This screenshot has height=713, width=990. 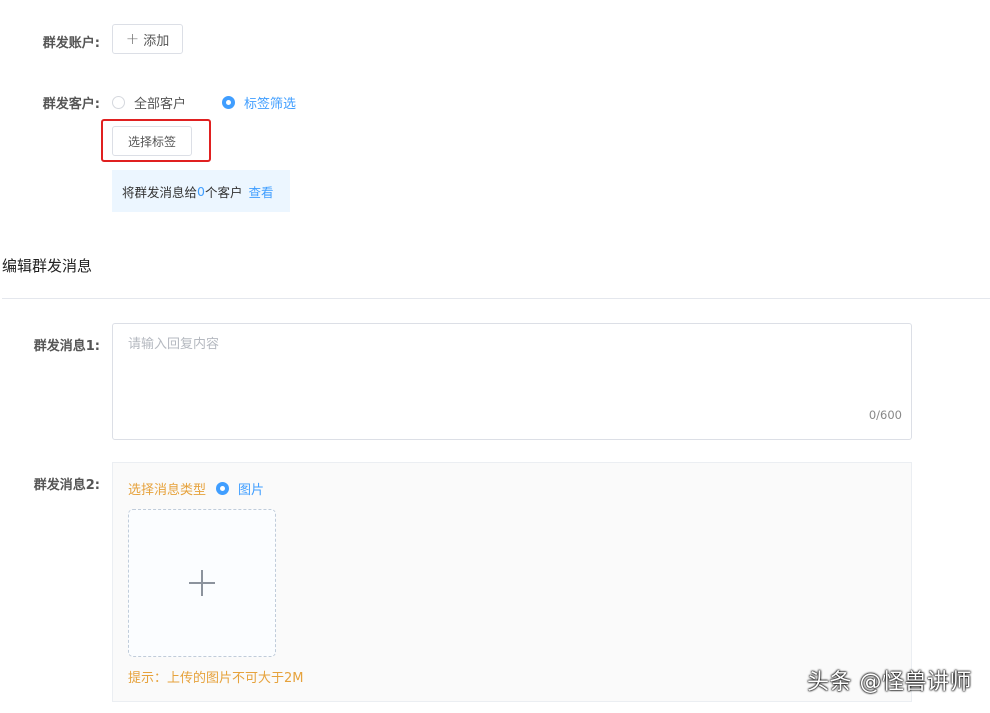 What do you see at coordinates (66, 485) in the screenshot?
I see `message2-label: 群发消息2:` at bounding box center [66, 485].